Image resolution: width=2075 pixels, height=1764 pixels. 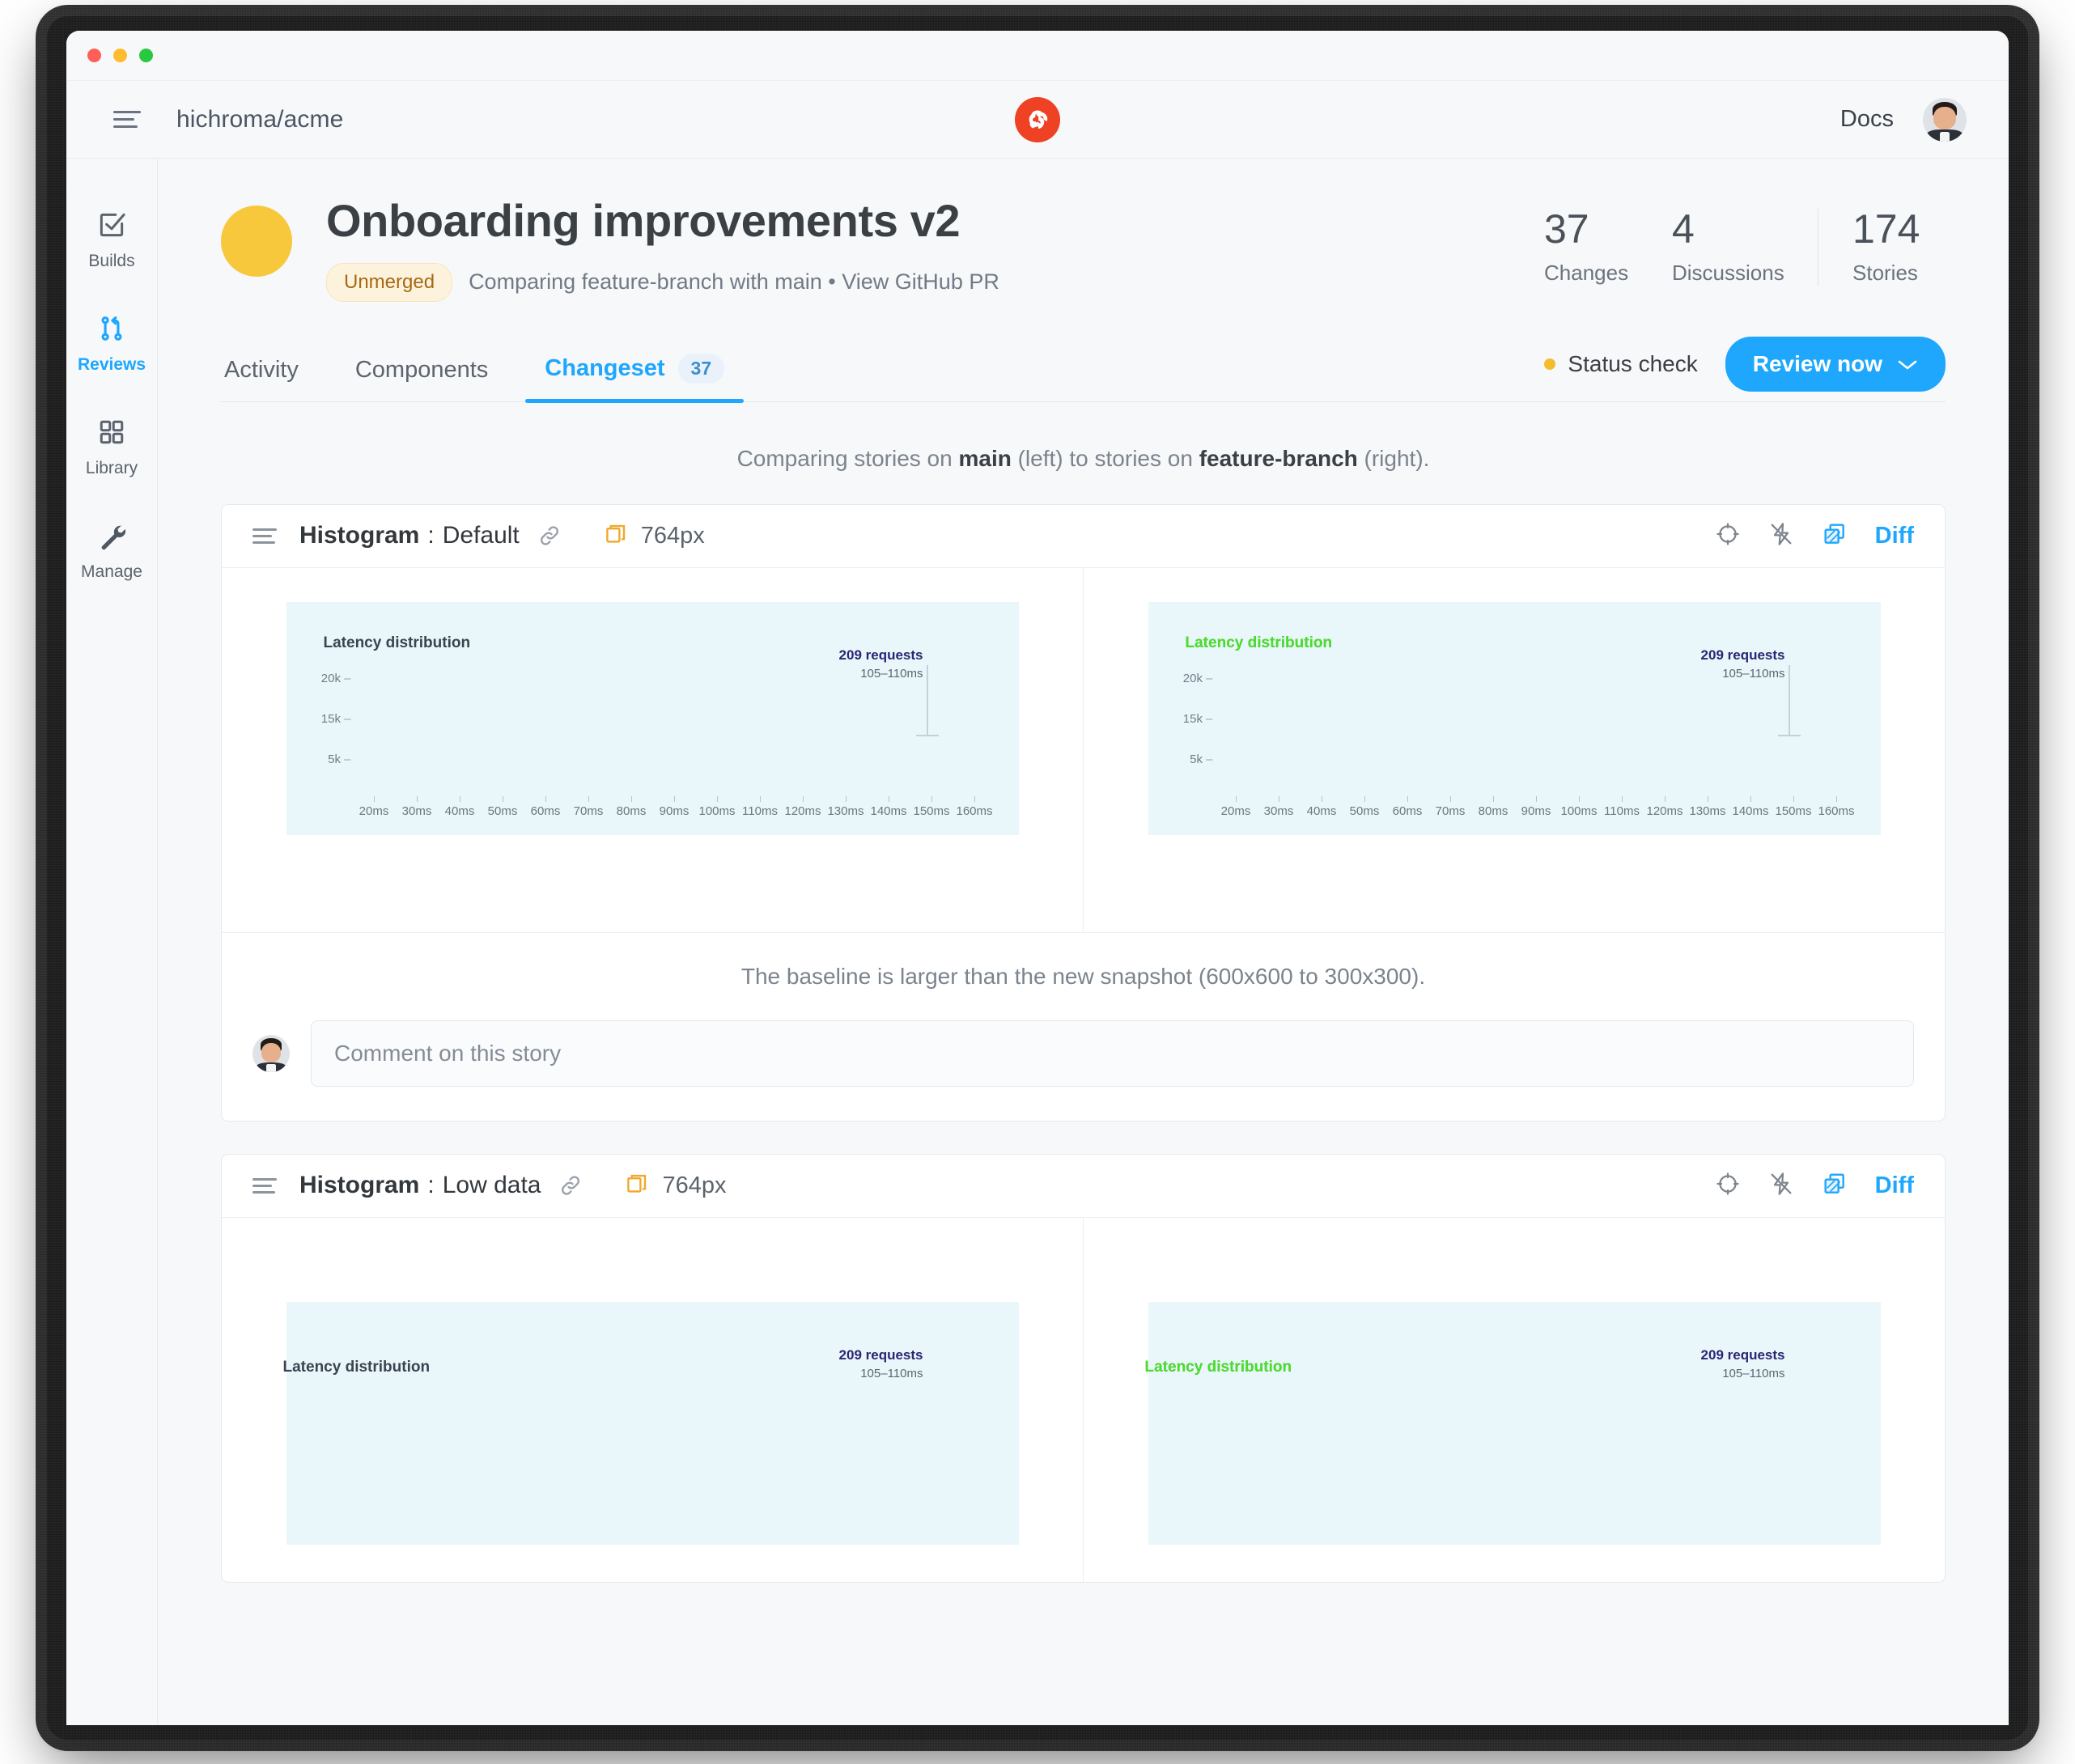 I want to click on primary-sidebar: Builds Reviews Library Manage, so click(x=112, y=942).